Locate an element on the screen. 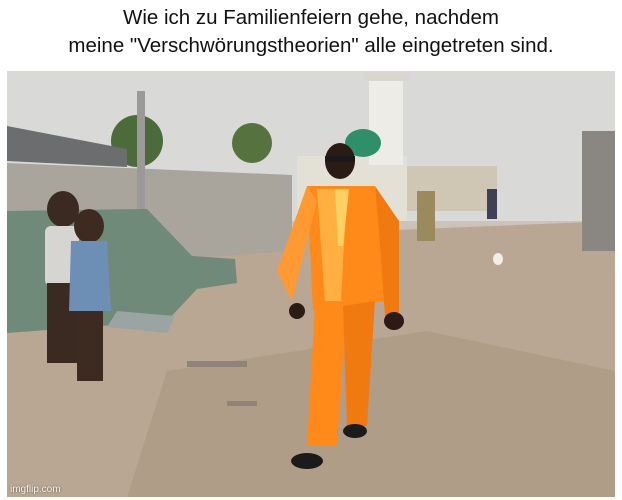  caption-line-1: Wie ich zu Familienfeiern gehe, nachdem is located at coordinates (311, 17).